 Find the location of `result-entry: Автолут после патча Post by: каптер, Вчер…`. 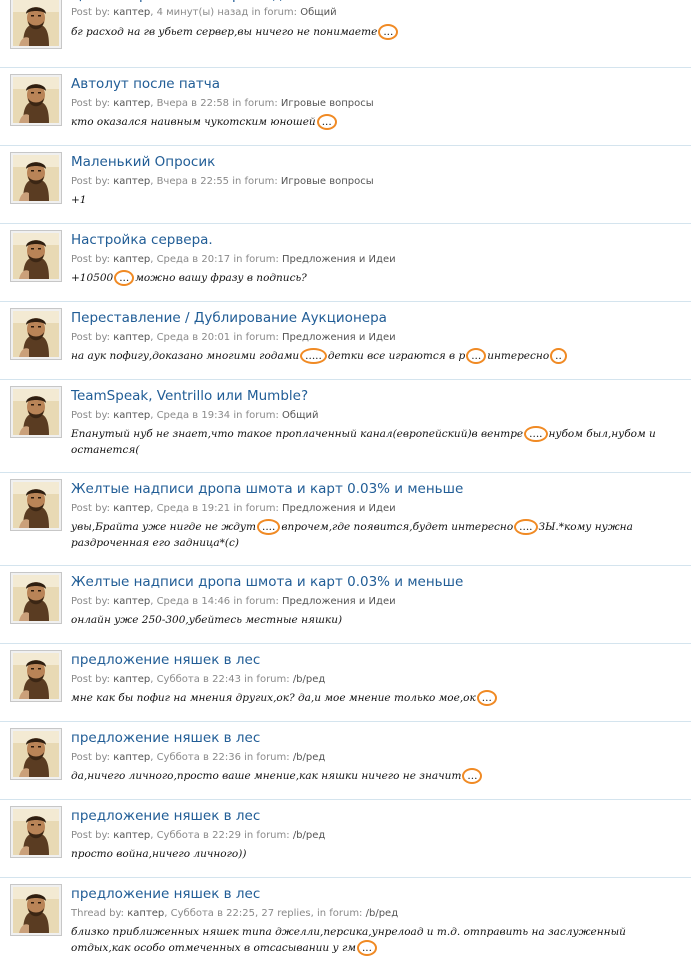

result-entry: Автолут после патча Post by: каптер, Вчер… is located at coordinates (345, 107).